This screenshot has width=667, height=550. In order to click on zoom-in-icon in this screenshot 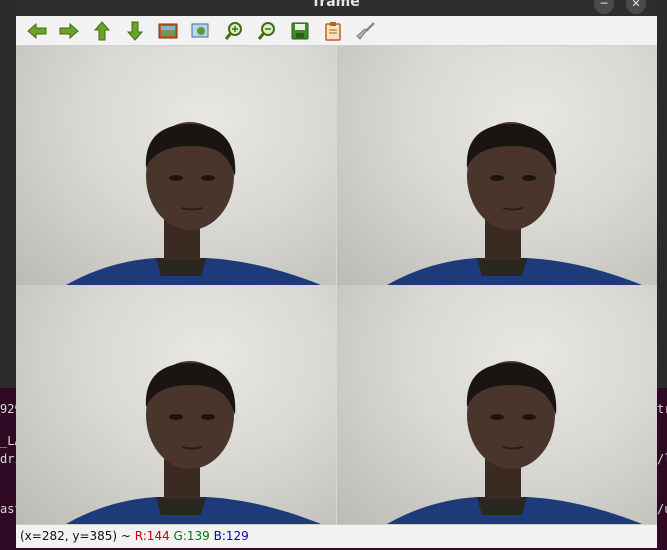, I will do `click(201, 31)`.